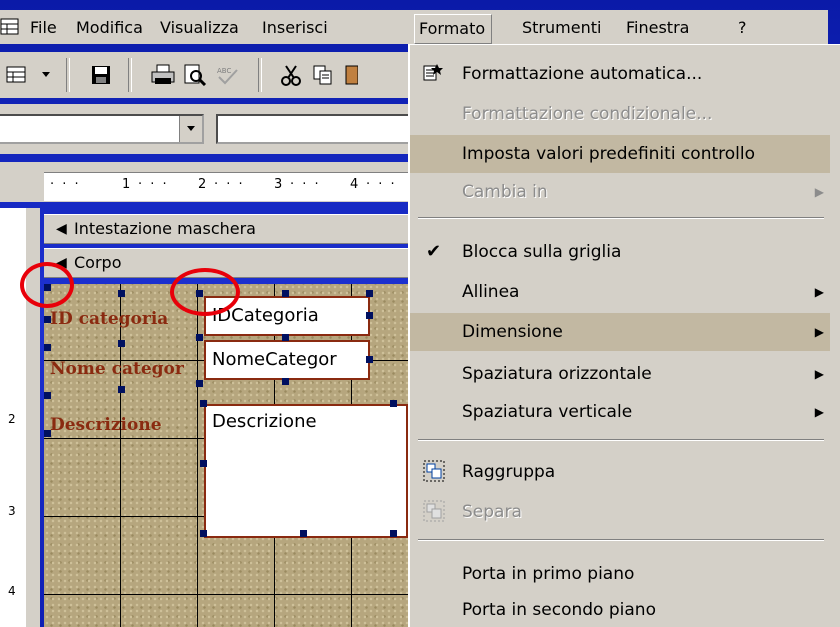 The height and width of the screenshot is (627, 840). Describe the element at coordinates (509, 472) in the screenshot. I see `menu-item-label: Raggruppa` at that location.